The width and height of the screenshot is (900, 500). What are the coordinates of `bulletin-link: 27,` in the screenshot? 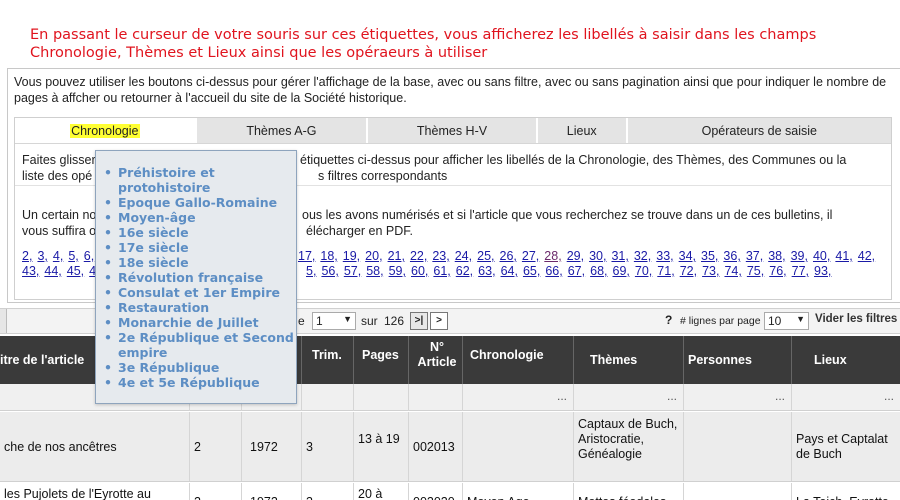 It's located at (530, 256).